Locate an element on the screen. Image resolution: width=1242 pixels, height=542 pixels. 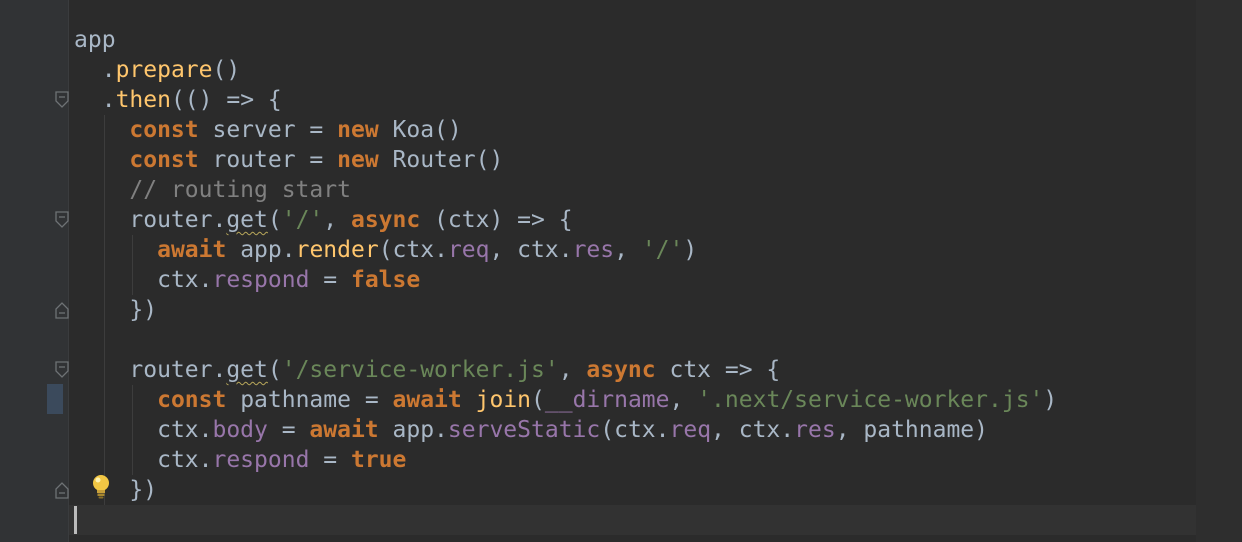
code-line: .then(() => { is located at coordinates (178, 100).